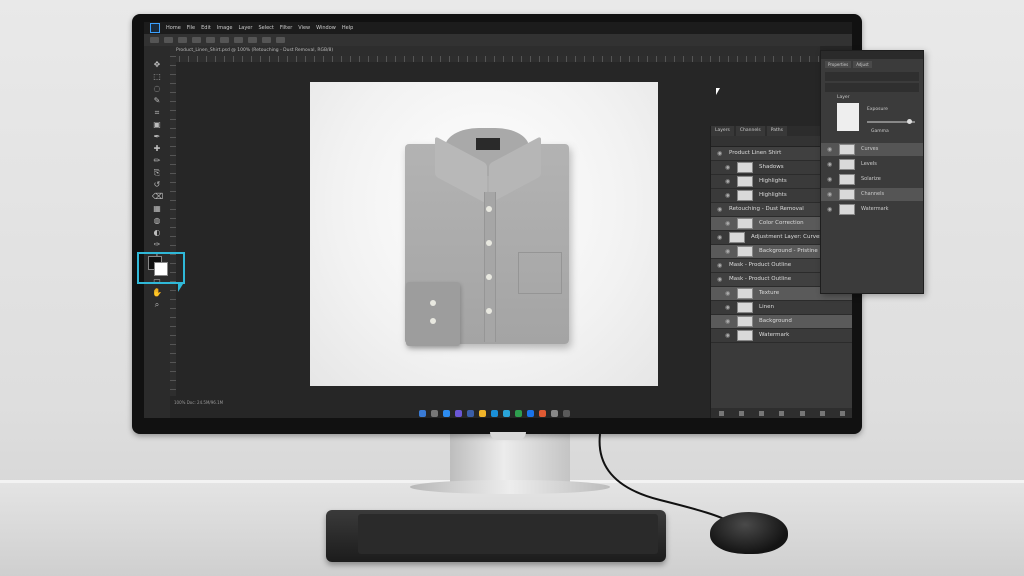 The width and height of the screenshot is (1024, 576). What do you see at coordinates (664, 478) in the screenshot?
I see `mouse-cable` at bounding box center [664, 478].